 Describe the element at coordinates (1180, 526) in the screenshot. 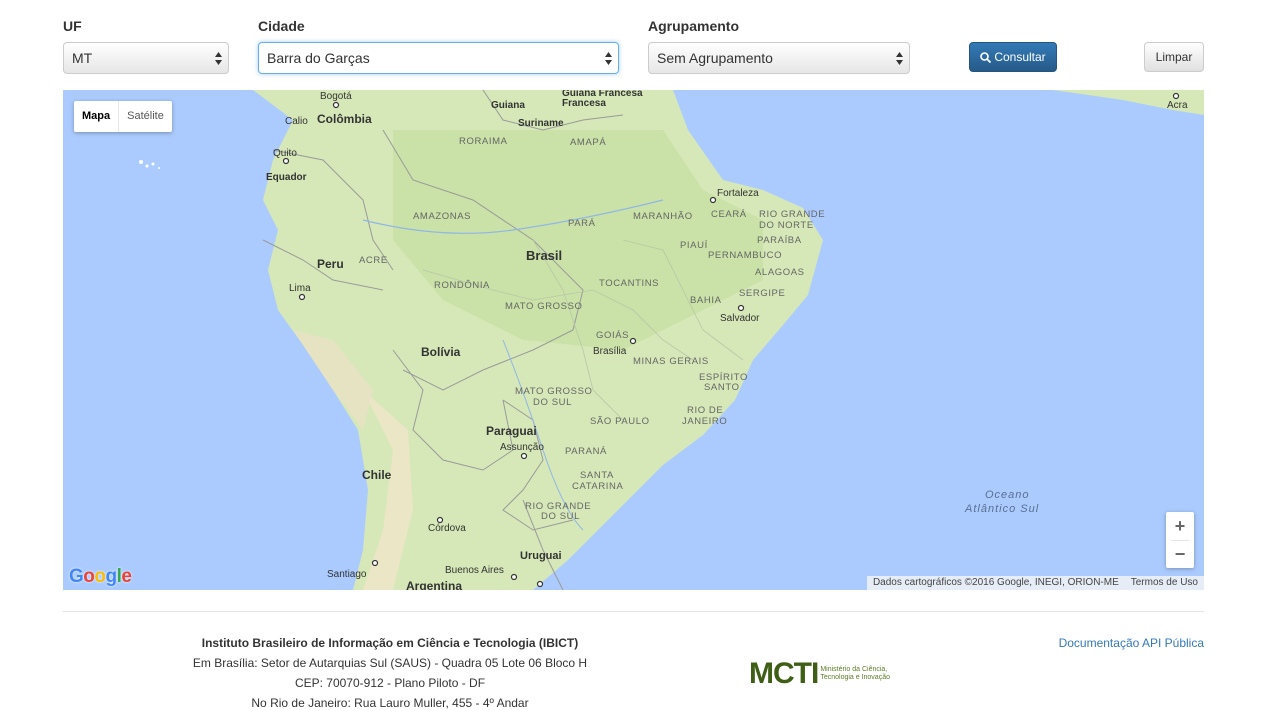

I see `zoom-in-button: +` at that location.